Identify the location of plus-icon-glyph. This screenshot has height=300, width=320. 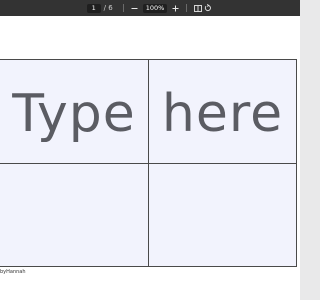
(175, 8).